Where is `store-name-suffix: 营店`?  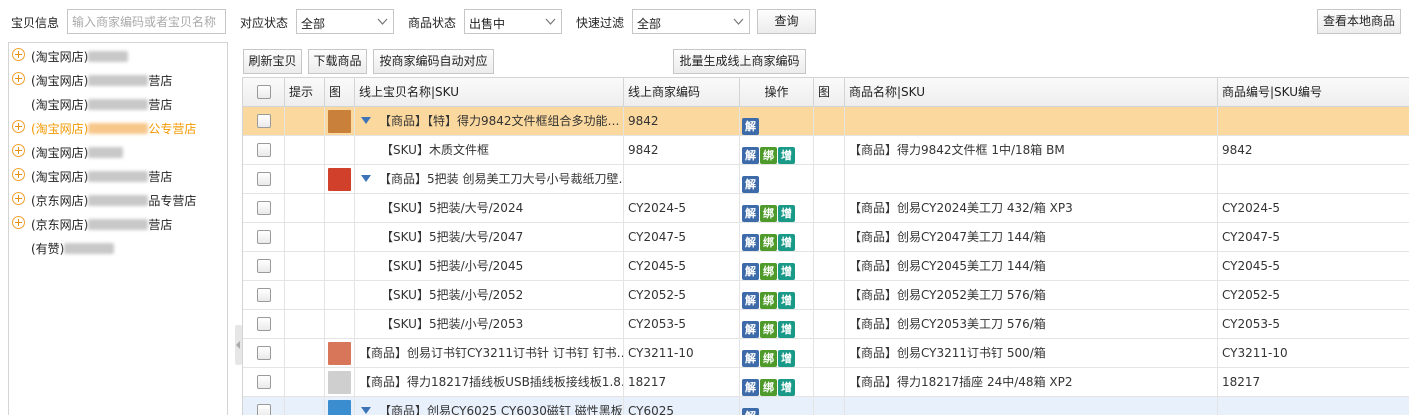
store-name-suffix: 营店 is located at coordinates (160, 105).